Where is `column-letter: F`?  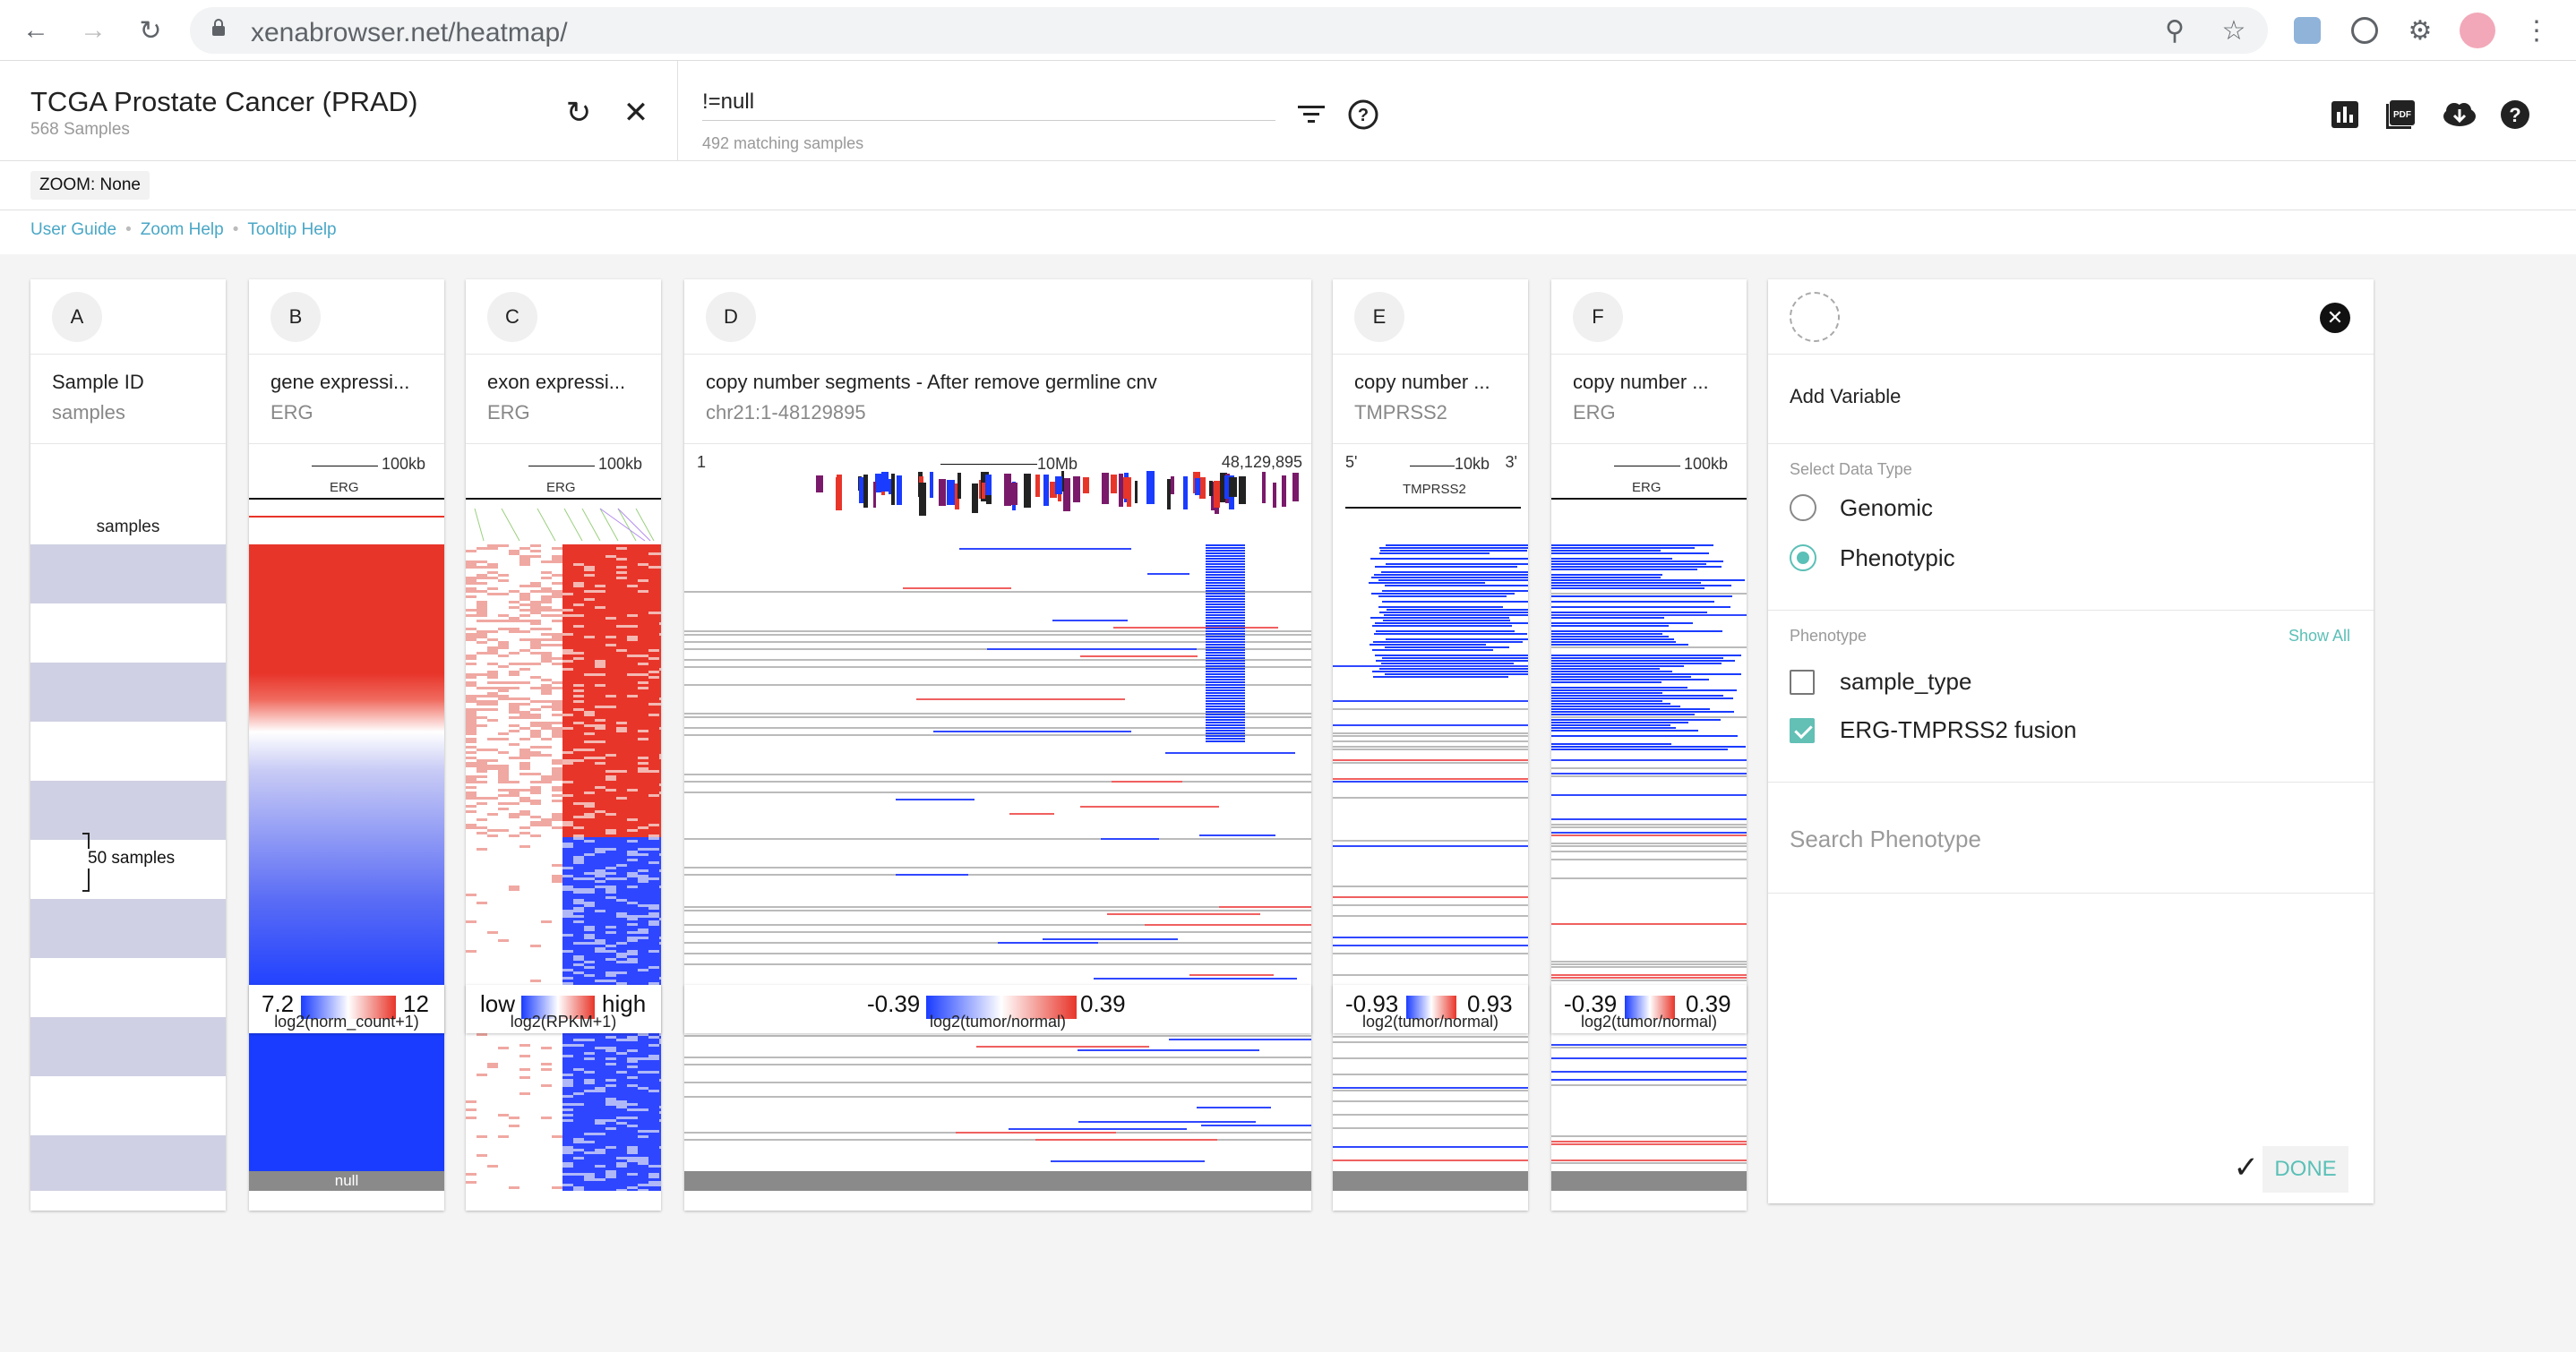
column-letter: F is located at coordinates (1598, 317).